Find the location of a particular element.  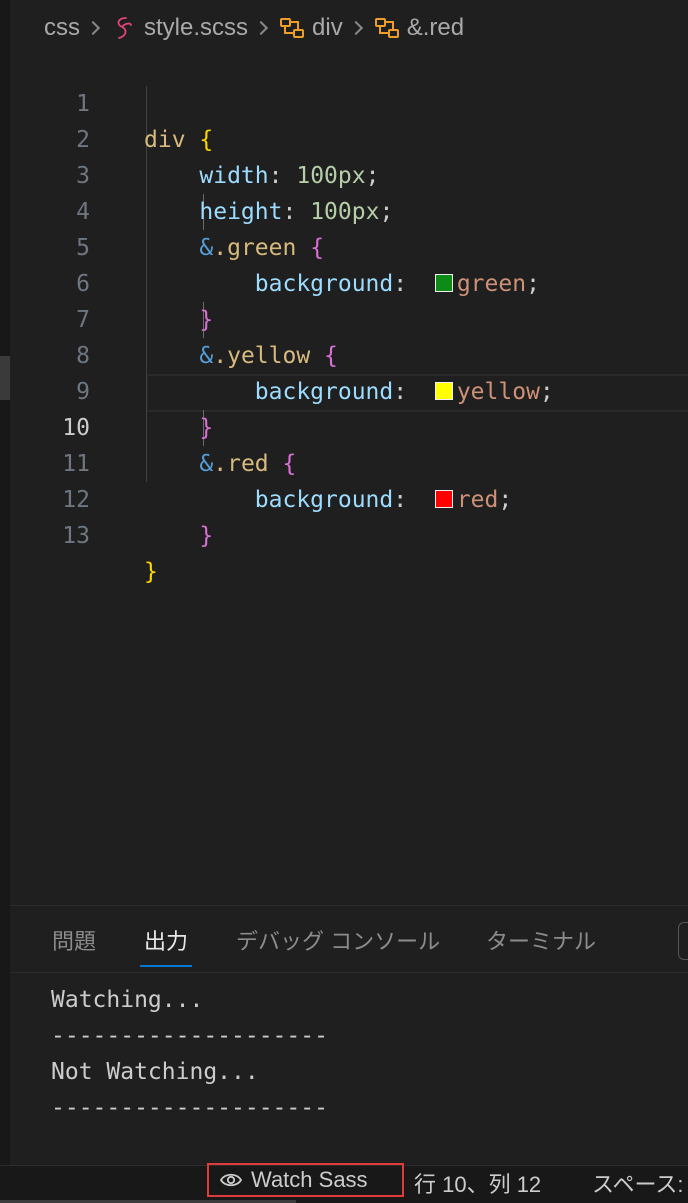

code-line: 4 &.green { is located at coordinates (349, 209).